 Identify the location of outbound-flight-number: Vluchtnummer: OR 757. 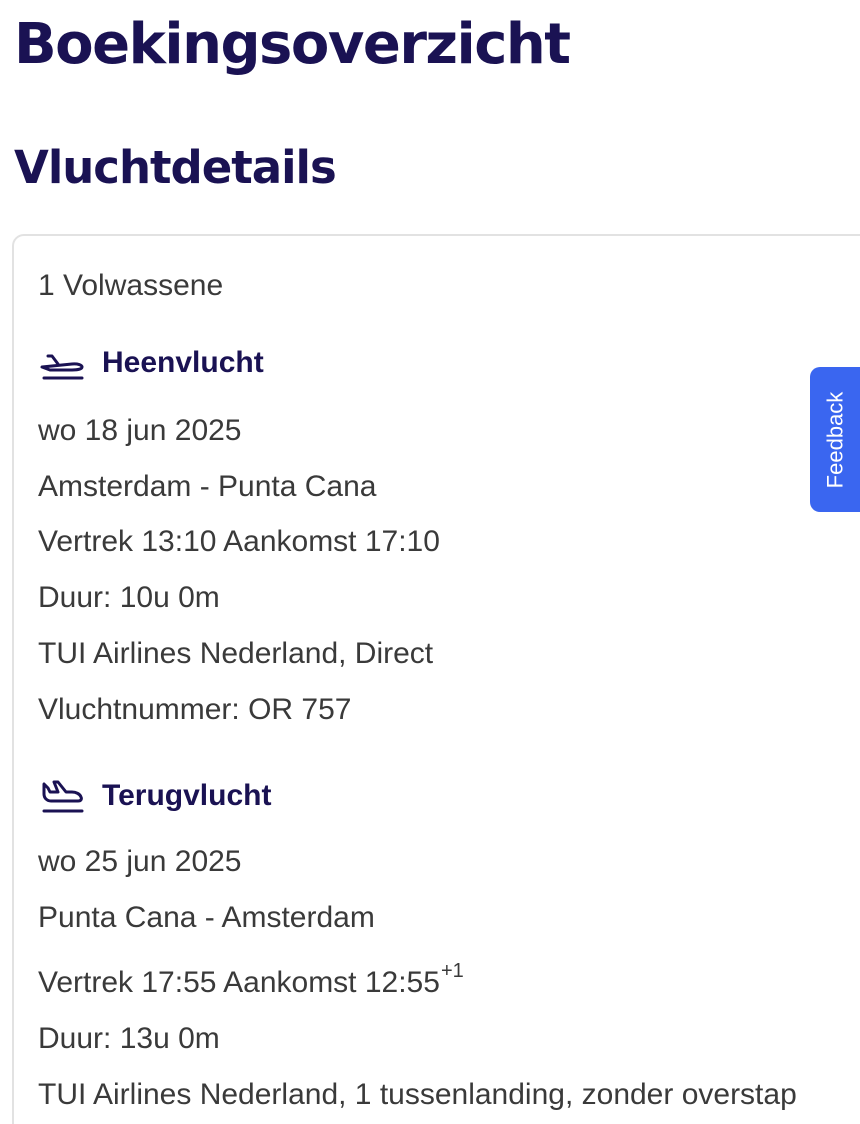
(195, 709).